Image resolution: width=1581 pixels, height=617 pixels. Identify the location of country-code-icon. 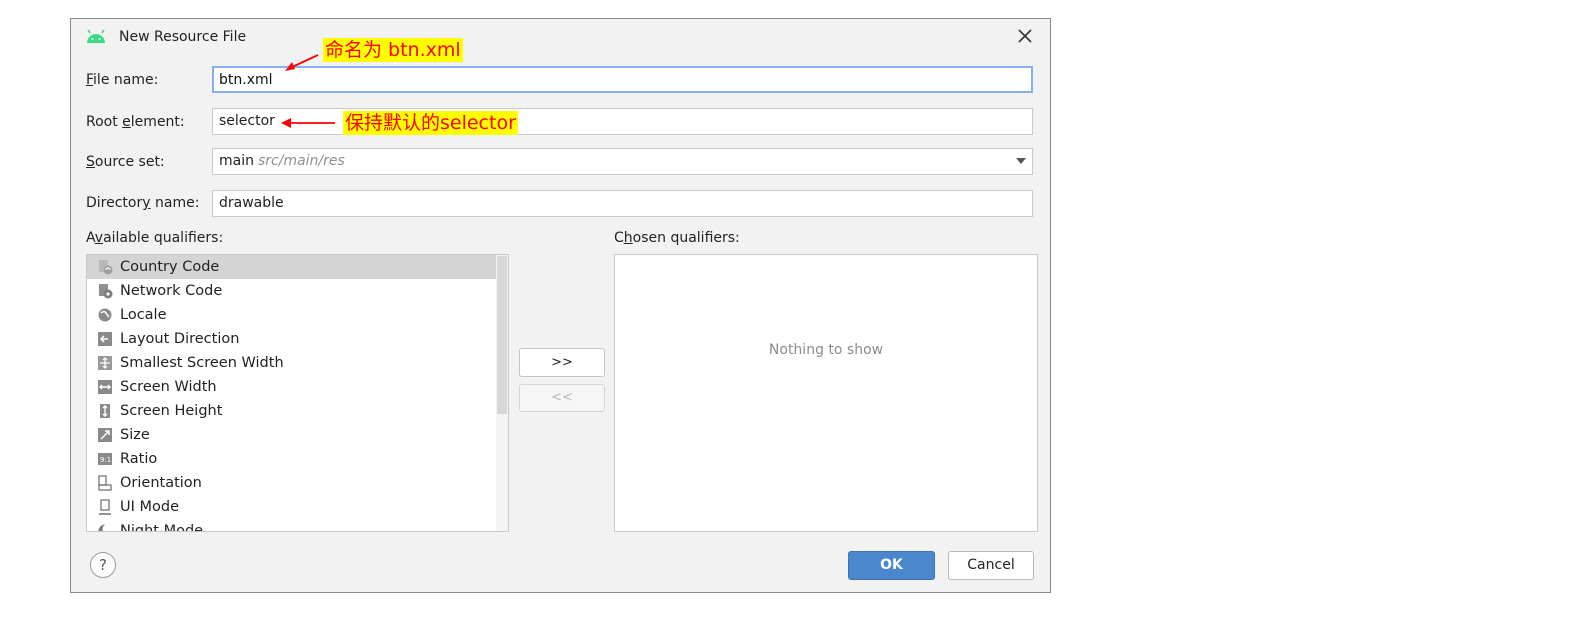
(106, 267).